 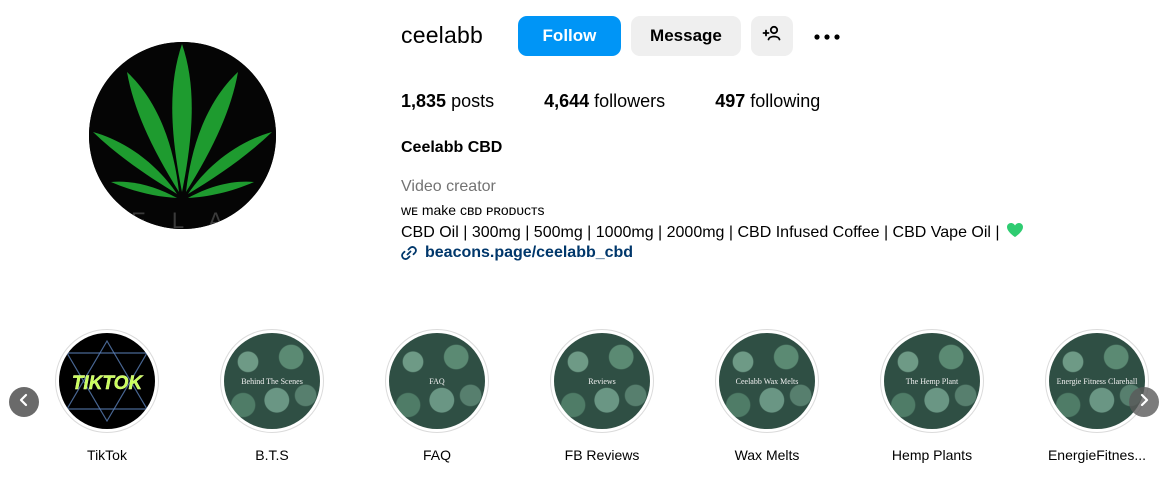 I want to click on chevron-right-icon, so click(x=1144, y=402).